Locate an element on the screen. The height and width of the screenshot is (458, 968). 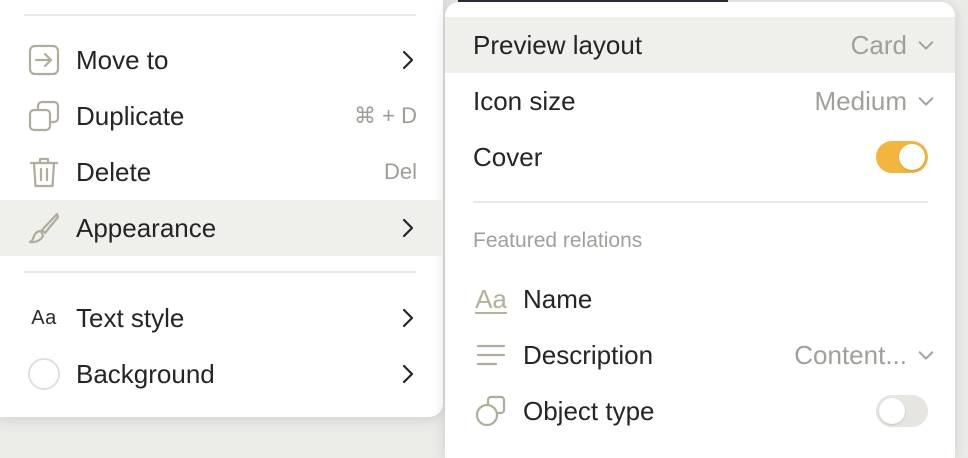
cover-toggle is located at coordinates (902, 157).